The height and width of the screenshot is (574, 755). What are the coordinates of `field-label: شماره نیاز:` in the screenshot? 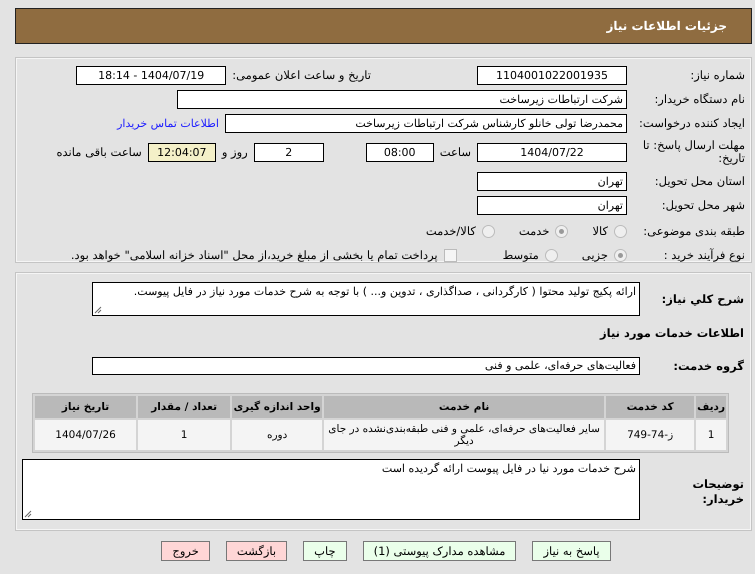 It's located at (717, 75).